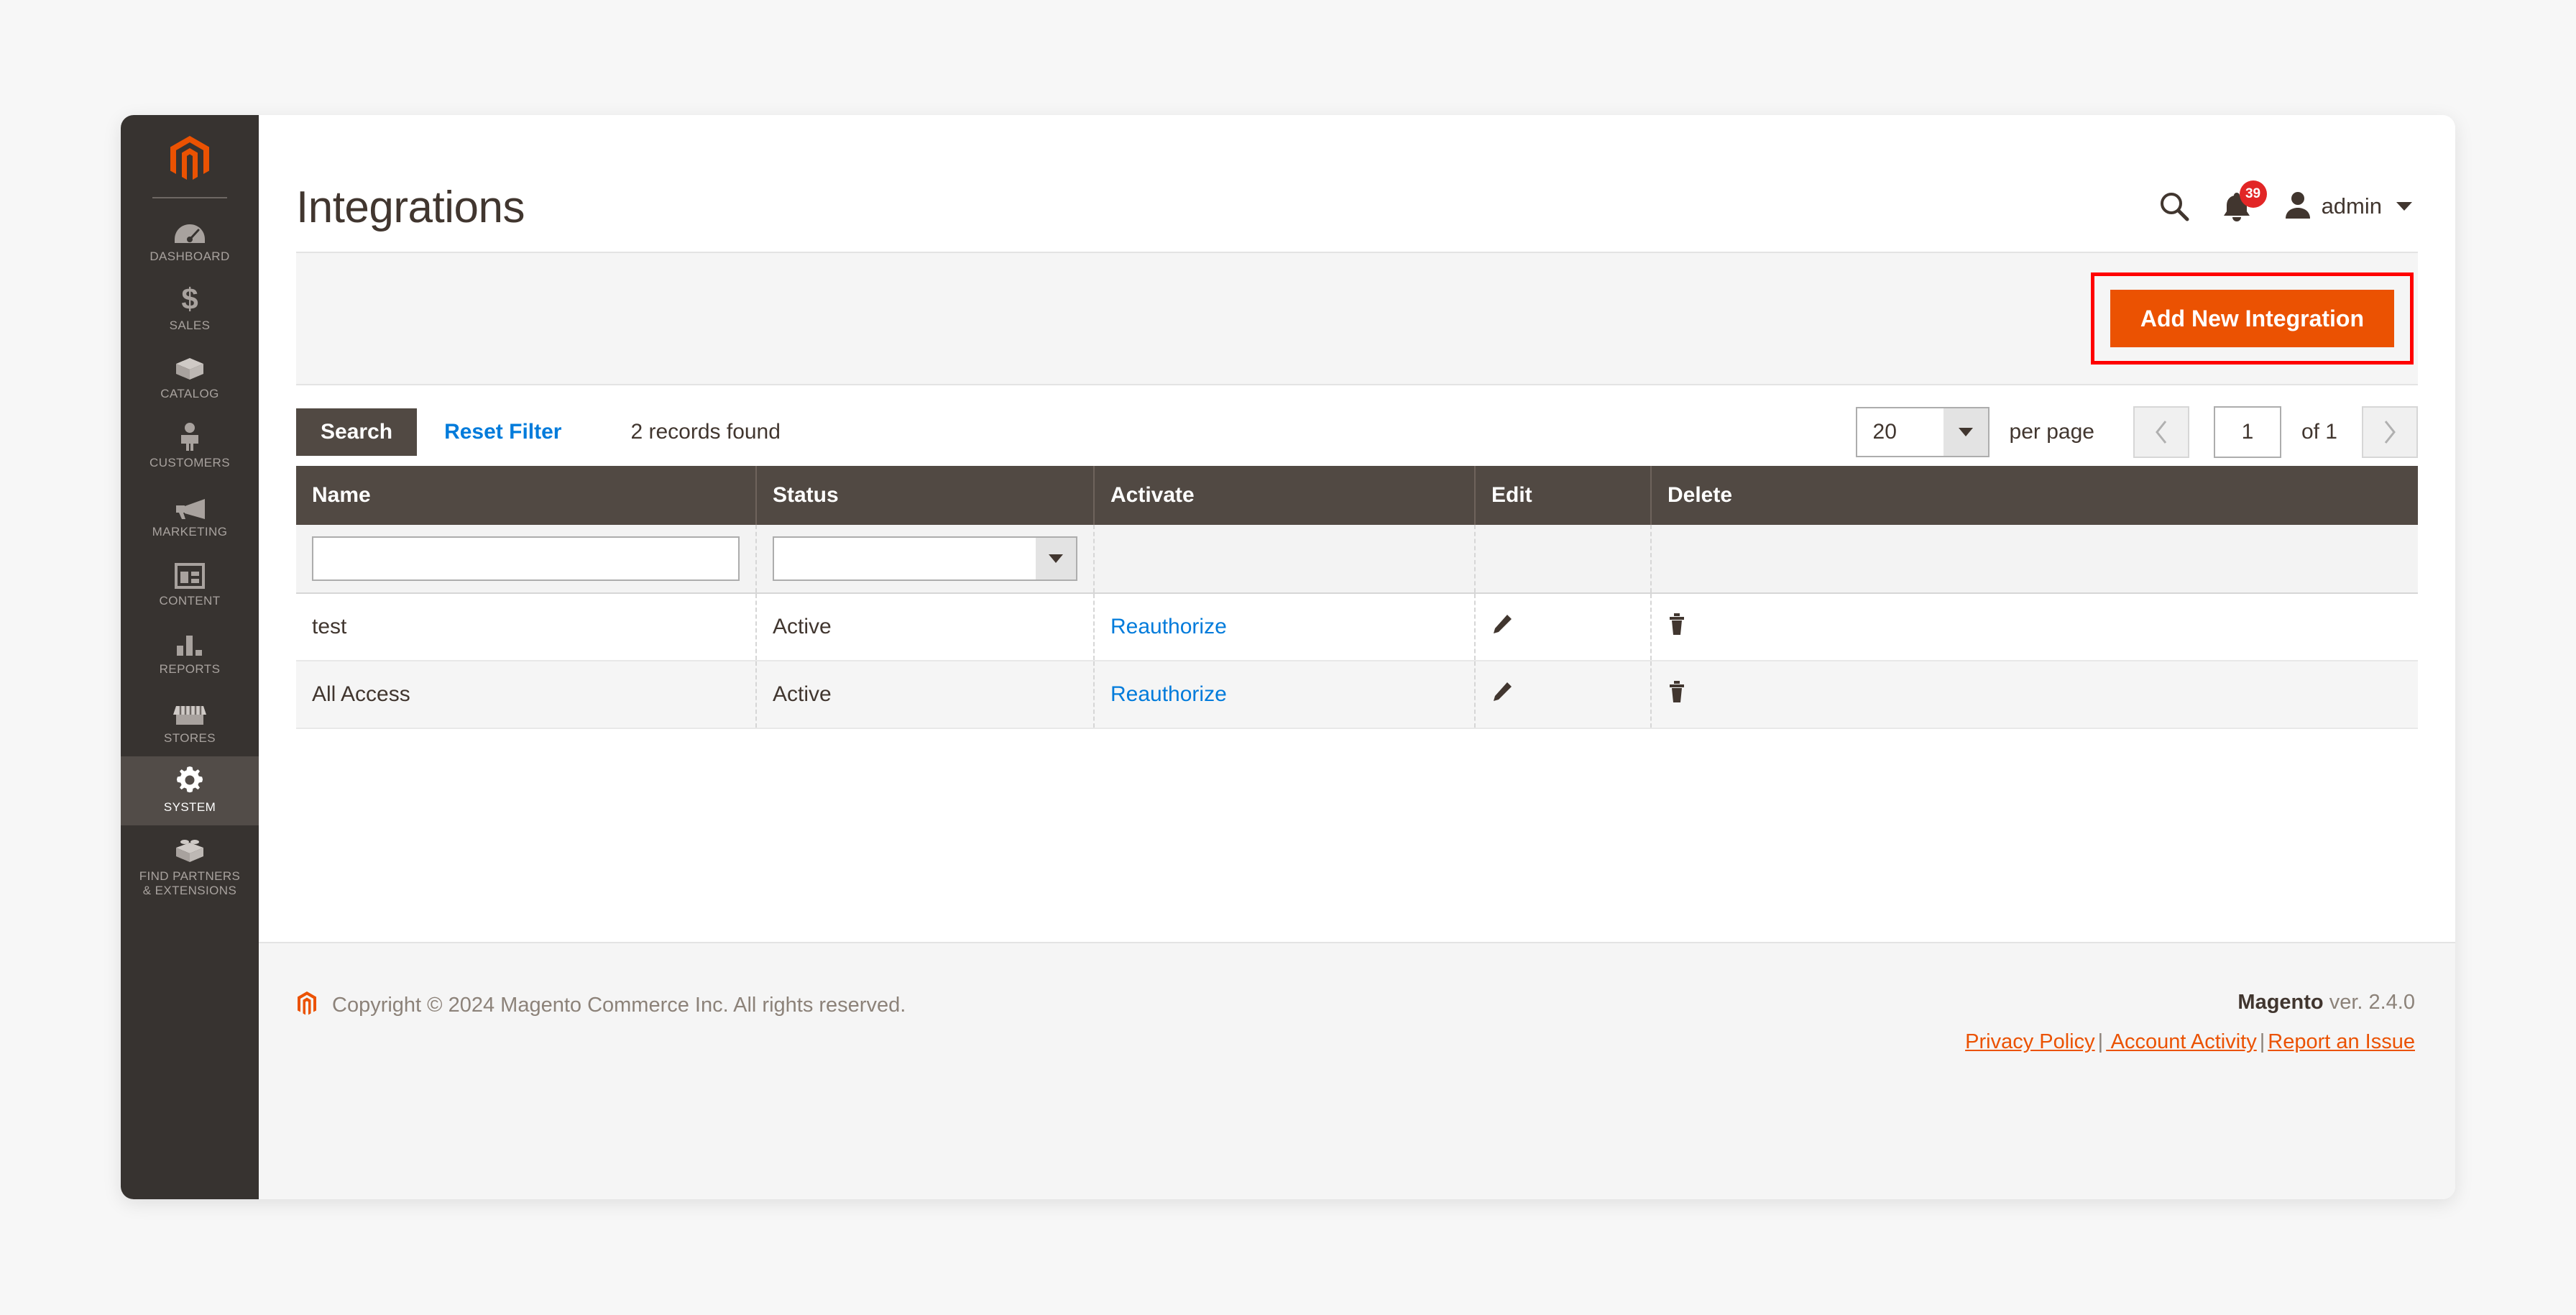 The image size is (2576, 1315). Describe the element at coordinates (189, 230) in the screenshot. I see `dashboard-gauge-icon` at that location.